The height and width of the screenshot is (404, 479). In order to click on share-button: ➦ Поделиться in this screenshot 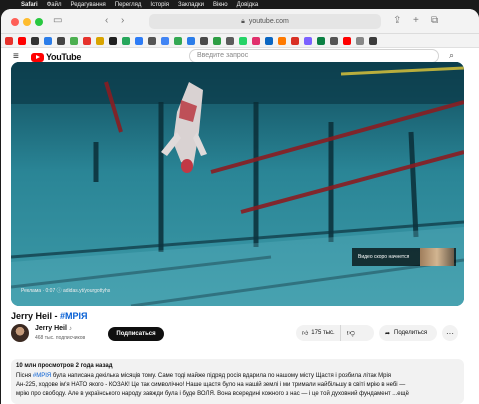, I will do `click(408, 333)`.